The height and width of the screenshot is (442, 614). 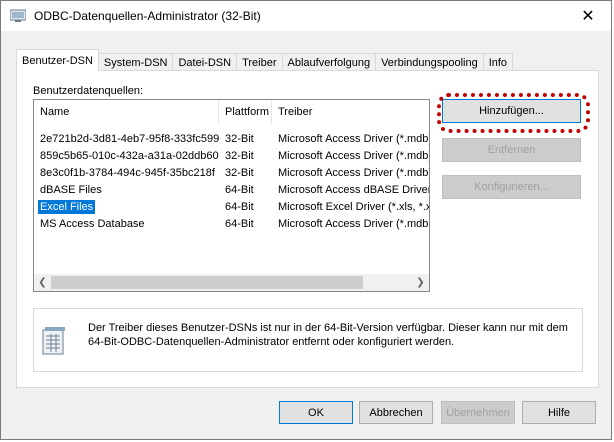 What do you see at coordinates (478, 412) in the screenshot?
I see `apply-button: Übernehmen` at bounding box center [478, 412].